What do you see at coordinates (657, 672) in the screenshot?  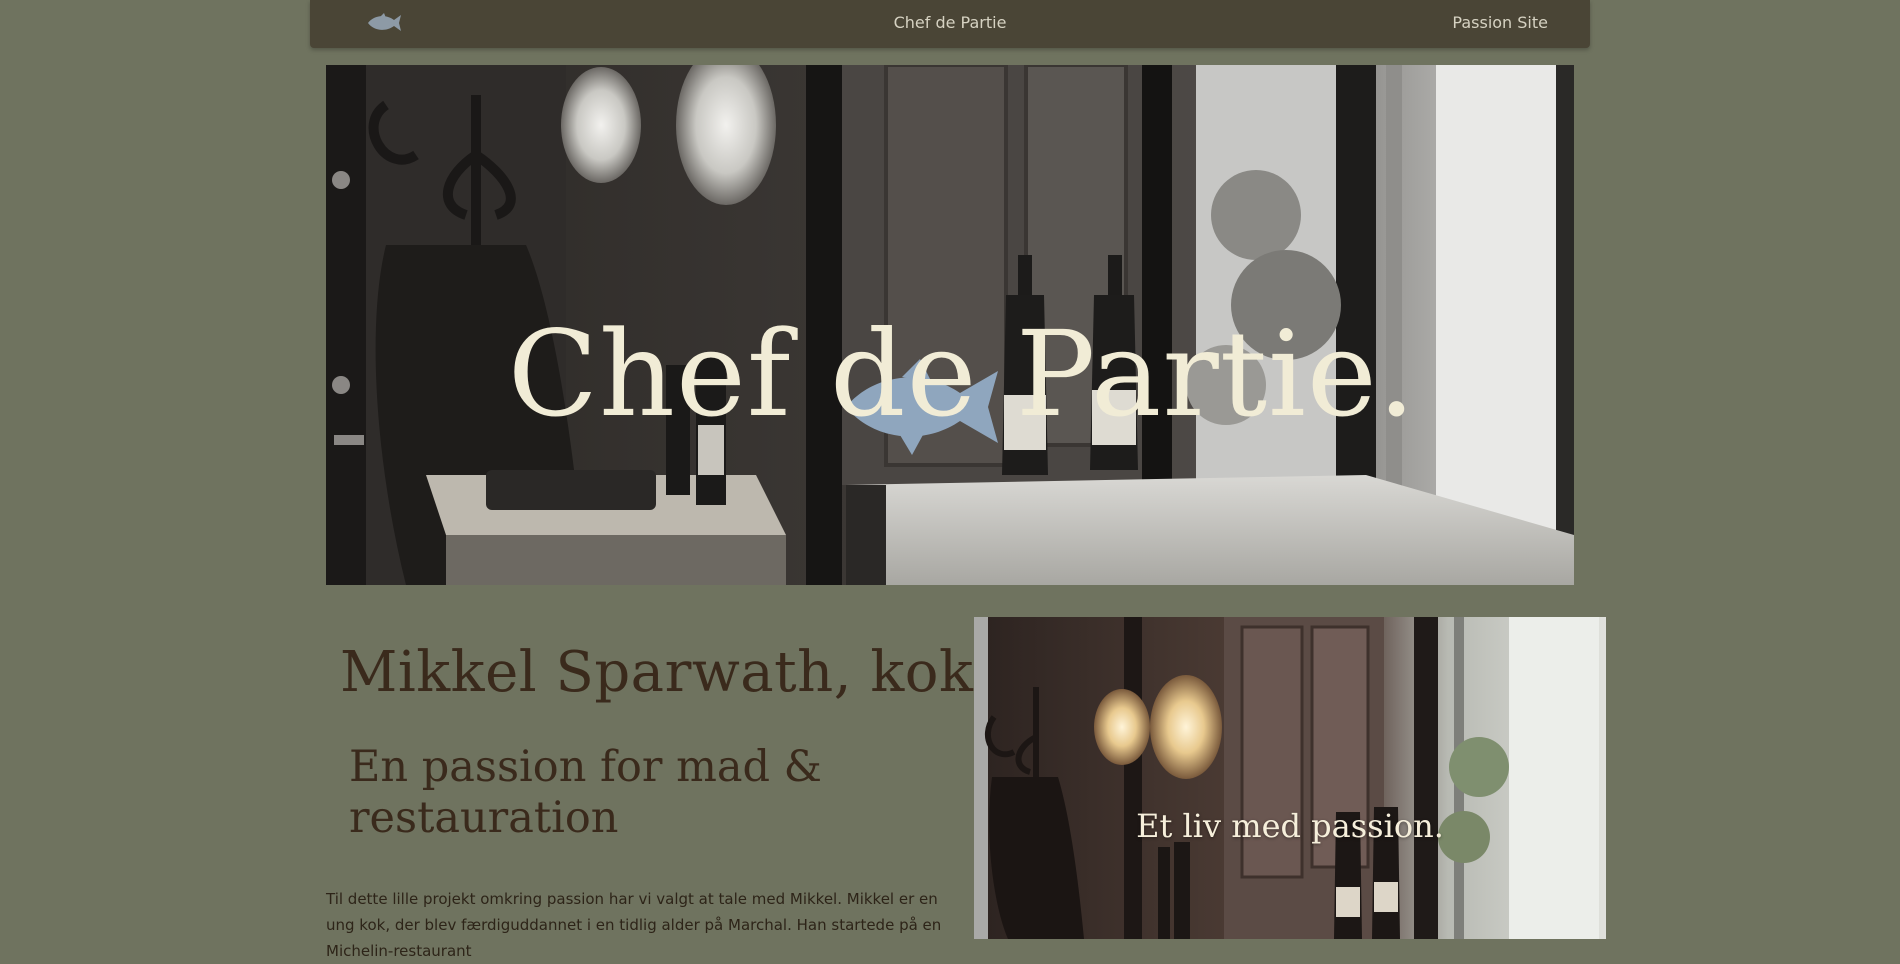 I see `page-heading: Mikkel Sparwath, kok` at bounding box center [657, 672].